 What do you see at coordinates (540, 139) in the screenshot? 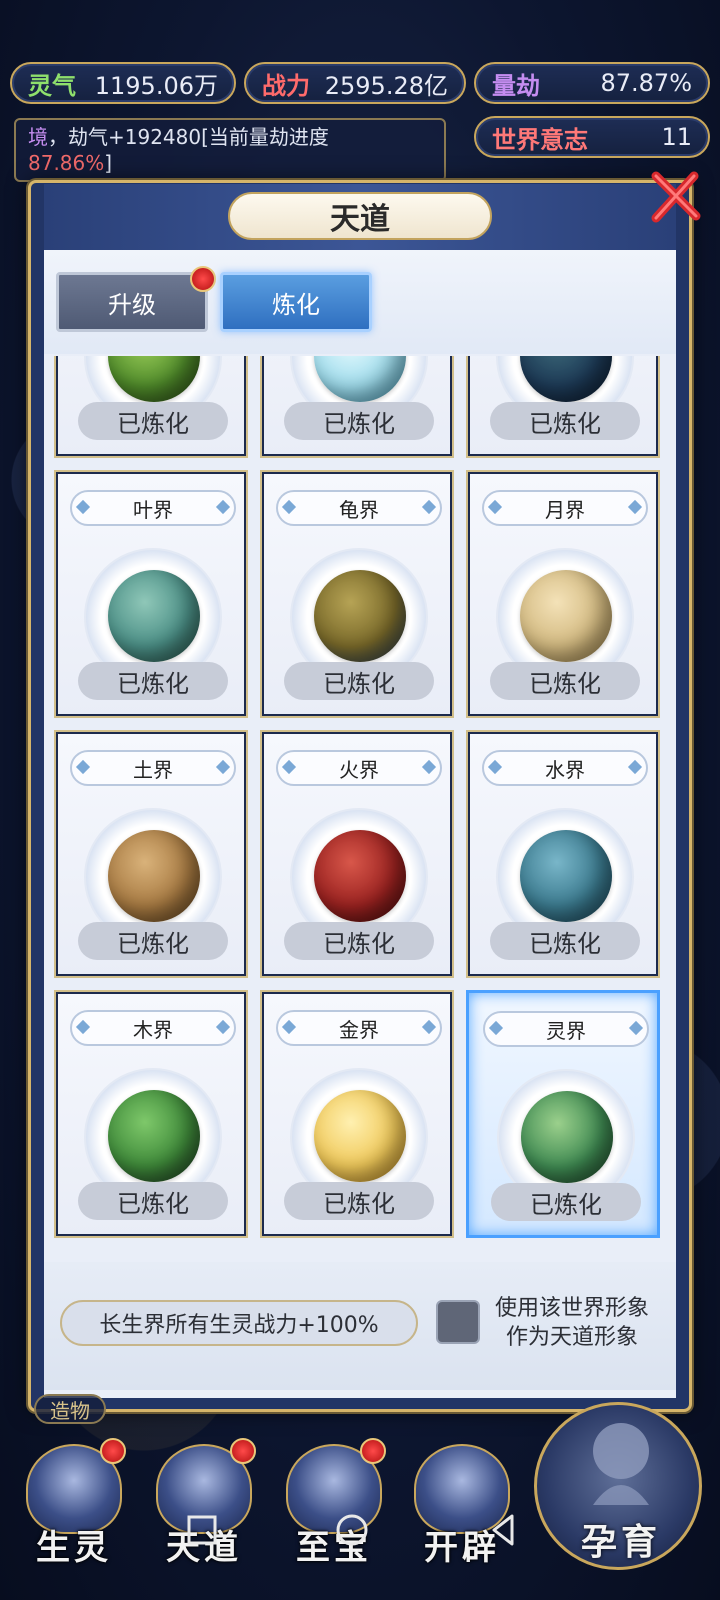
I see `world-will-label: 世界意志` at bounding box center [540, 139].